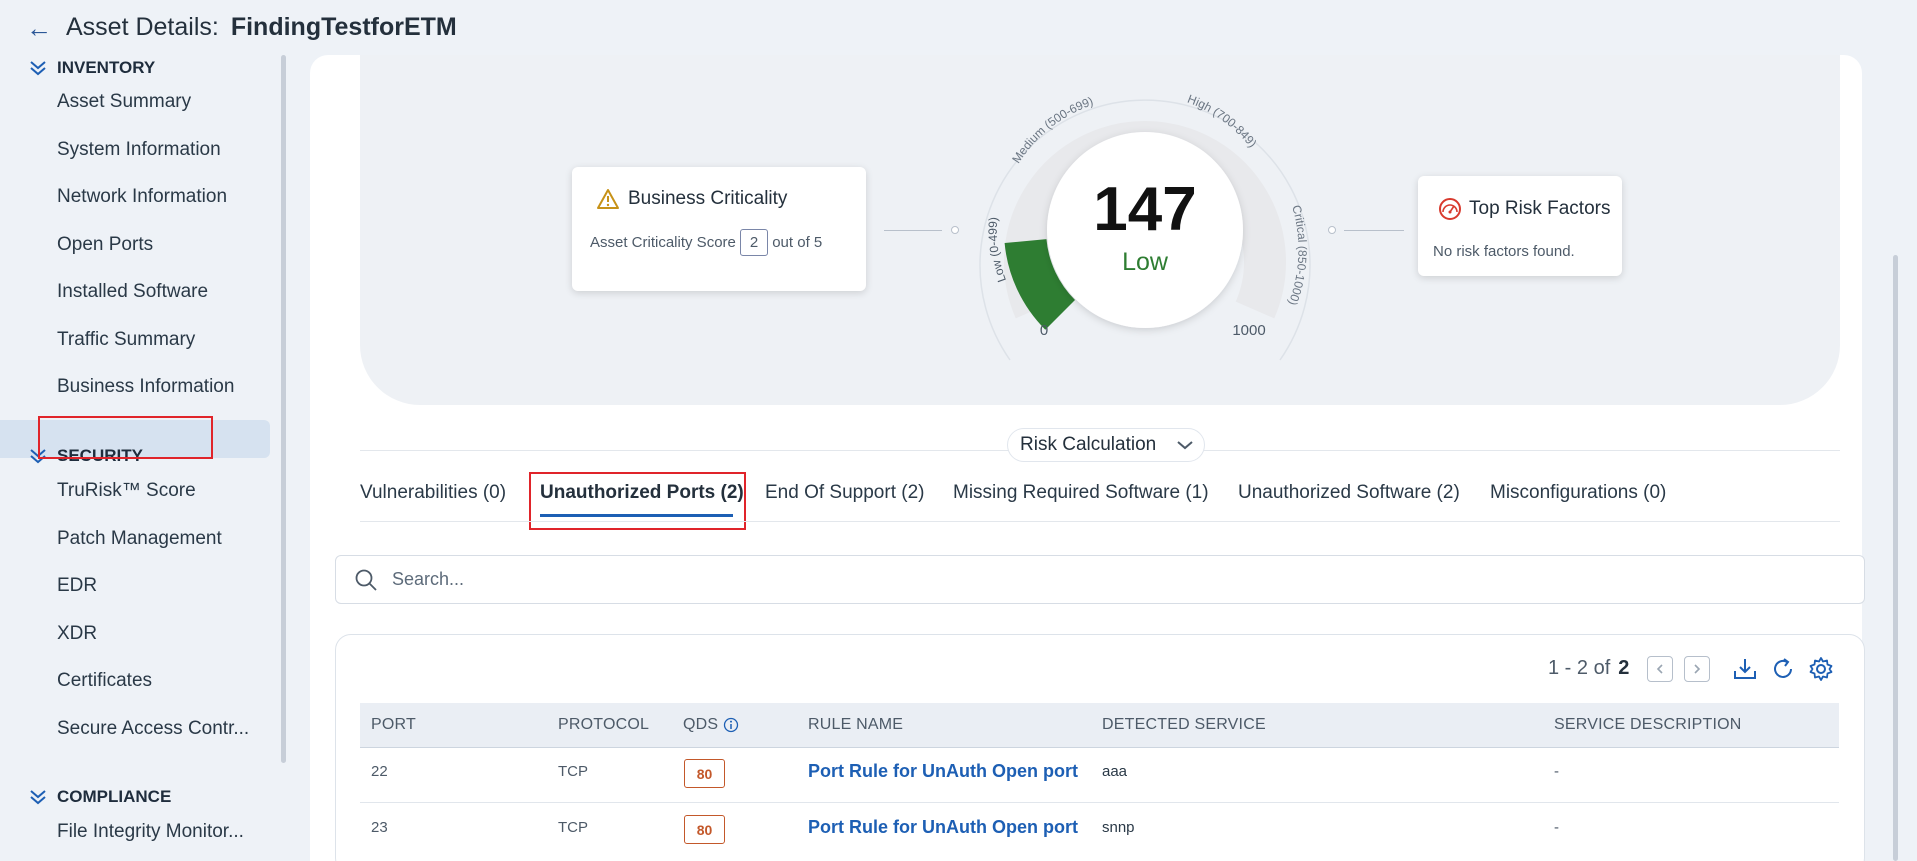  Describe the element at coordinates (157, 539) in the screenshot. I see `sidebar-item-patch-management: Patch Management` at that location.